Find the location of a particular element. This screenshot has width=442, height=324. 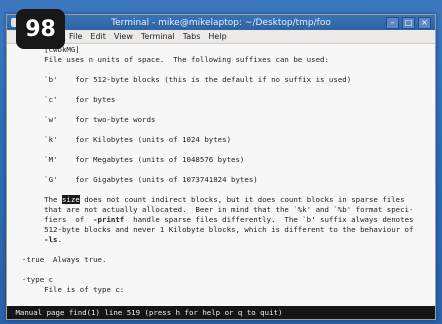

terminal-line: `c' for bytes is located at coordinates (64, 99).